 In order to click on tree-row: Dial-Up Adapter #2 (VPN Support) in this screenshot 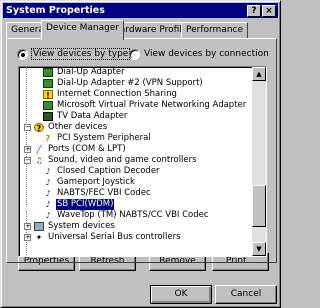, I will do `click(136, 83)`.